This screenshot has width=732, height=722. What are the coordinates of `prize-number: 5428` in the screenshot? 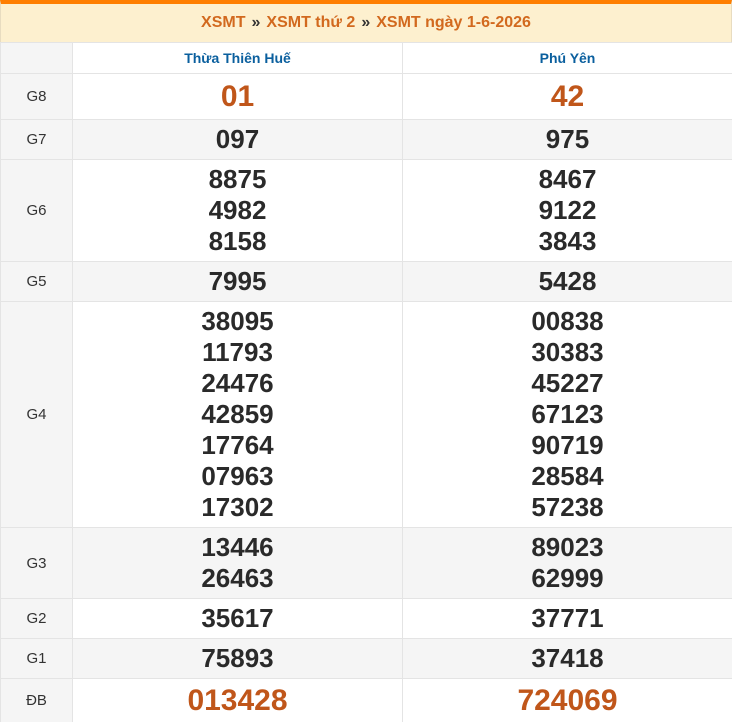 It's located at (567, 281).